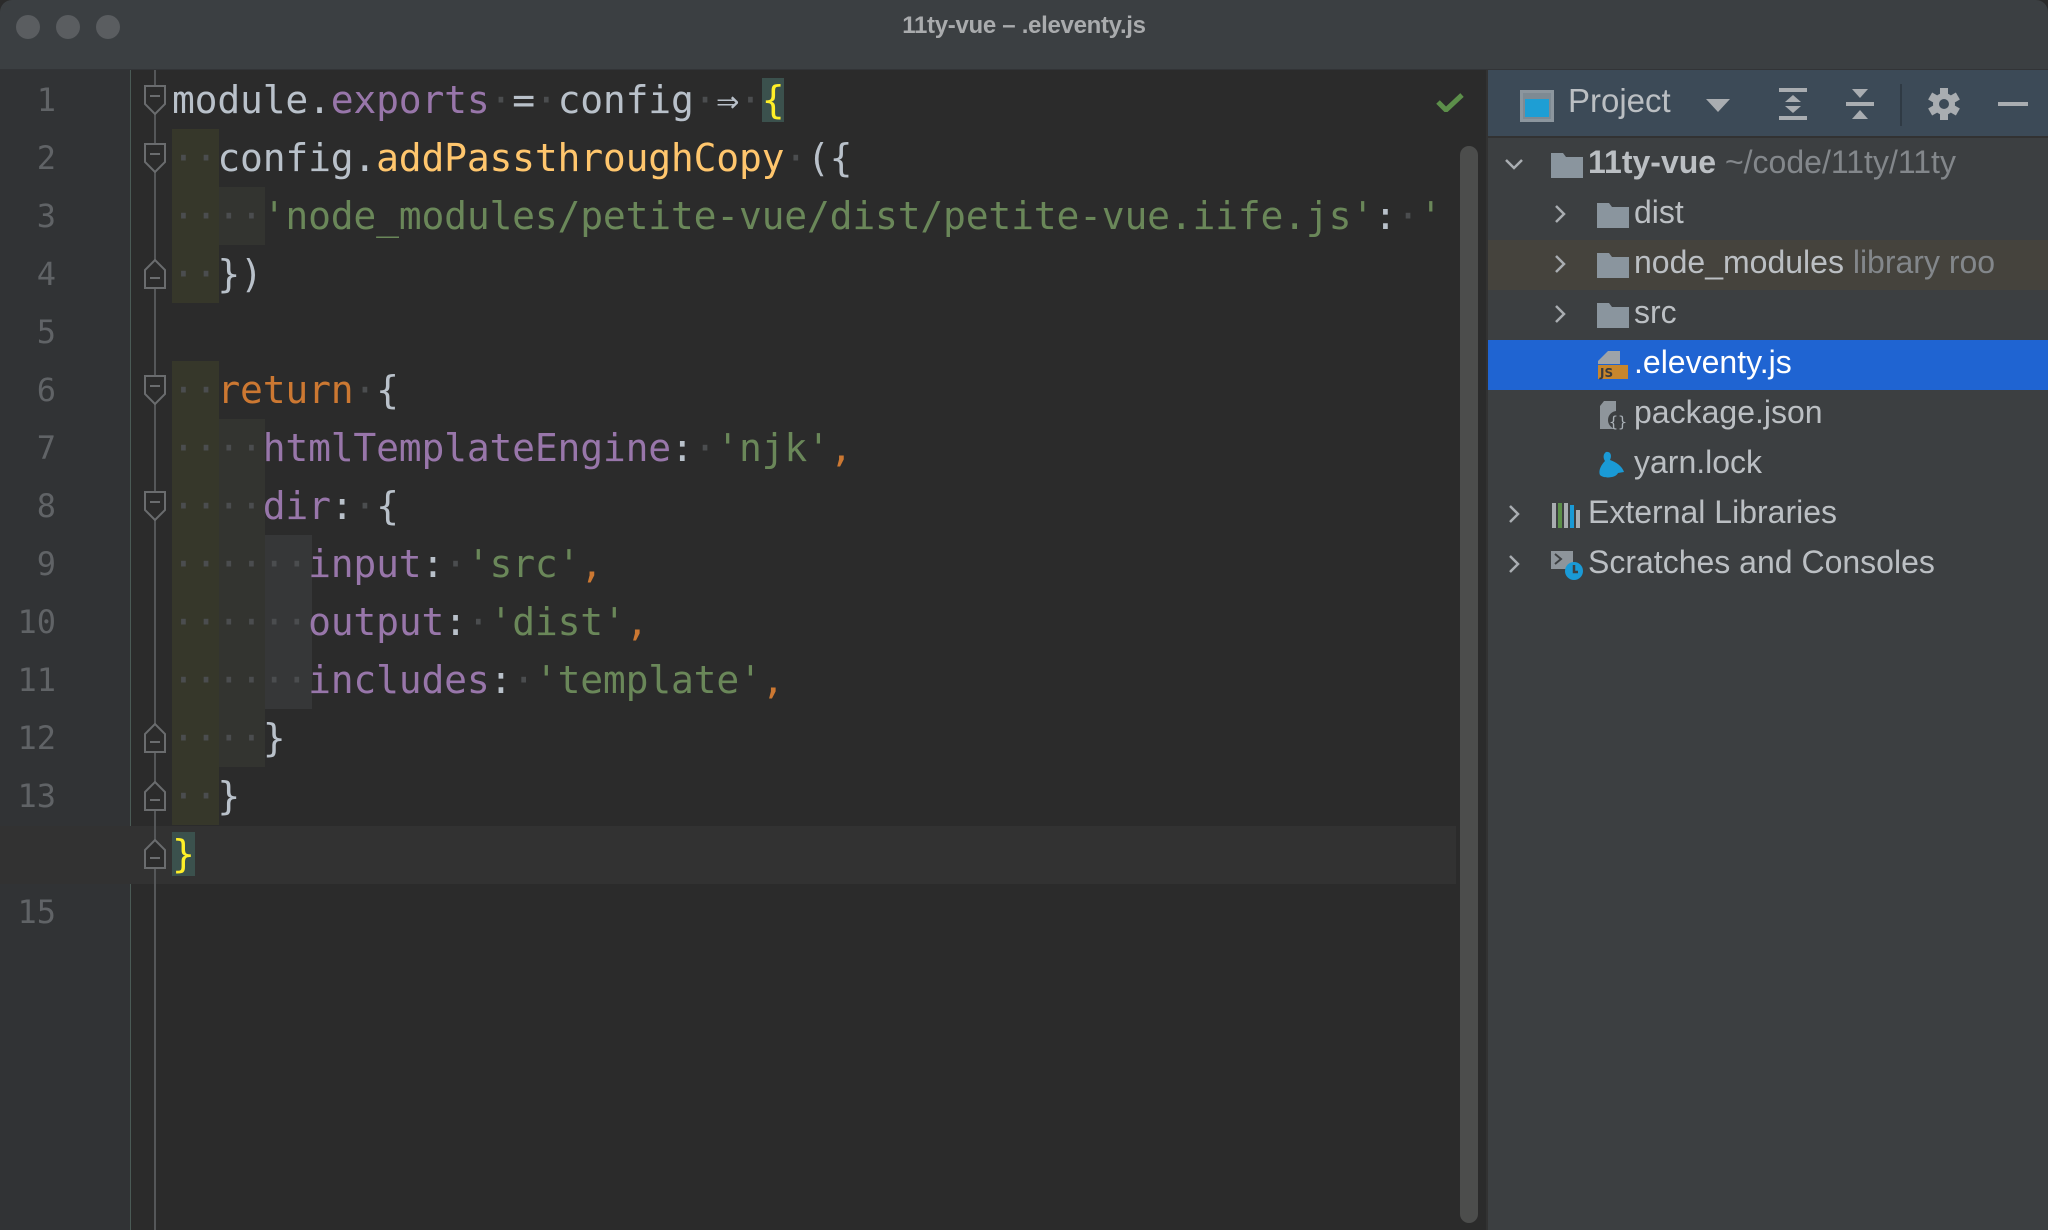  I want to click on code-token: 'dist', so click(557, 622).